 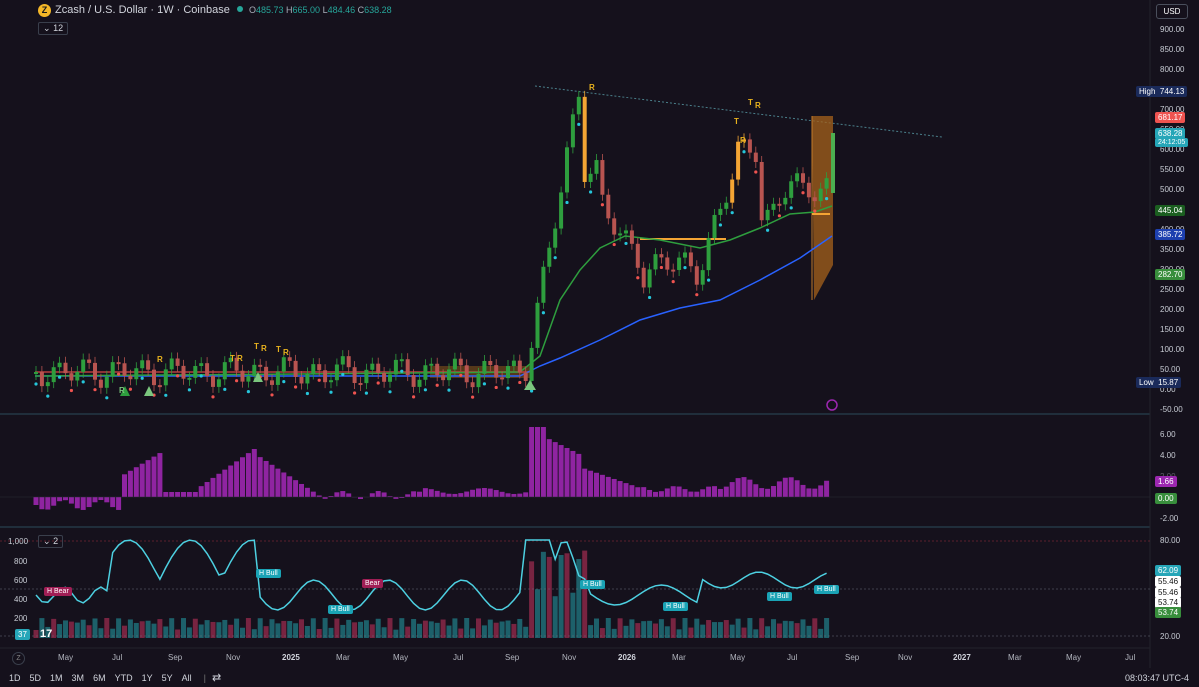 What do you see at coordinates (187, 678) in the screenshot?
I see `timeframe-button-all: All` at bounding box center [187, 678].